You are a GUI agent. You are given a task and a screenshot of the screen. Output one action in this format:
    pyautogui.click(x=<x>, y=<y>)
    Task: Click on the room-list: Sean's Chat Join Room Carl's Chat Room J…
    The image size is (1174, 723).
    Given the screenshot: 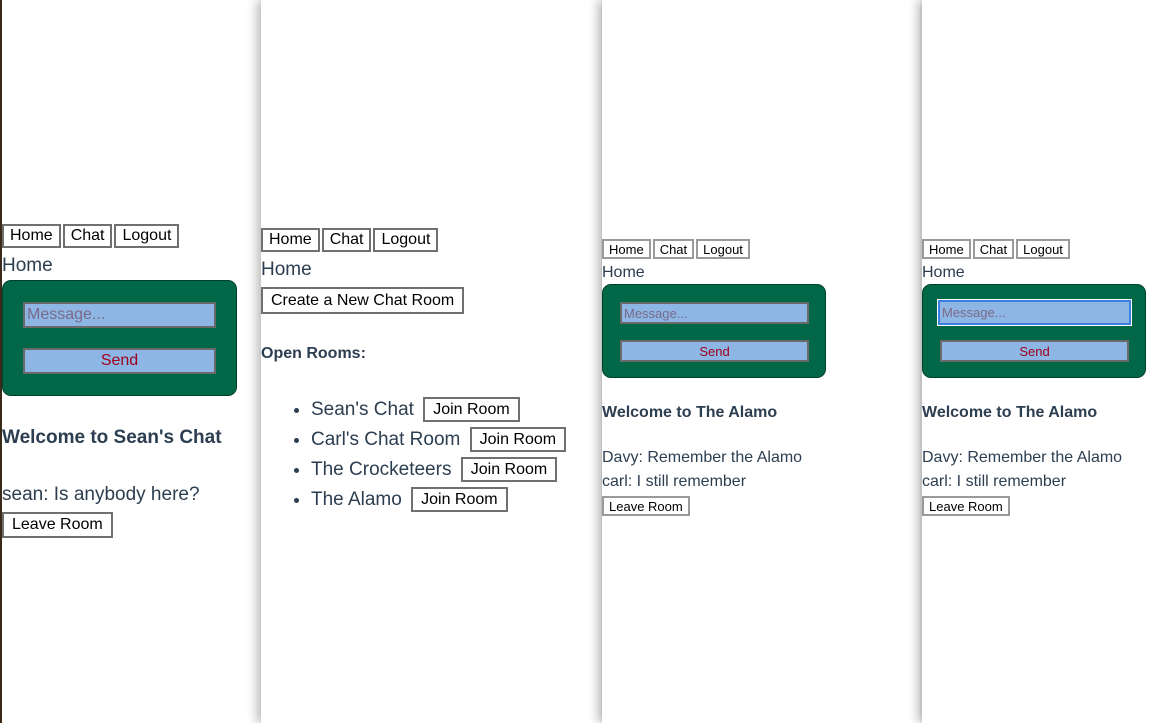 What is the action you would take?
    pyautogui.click(x=414, y=457)
    